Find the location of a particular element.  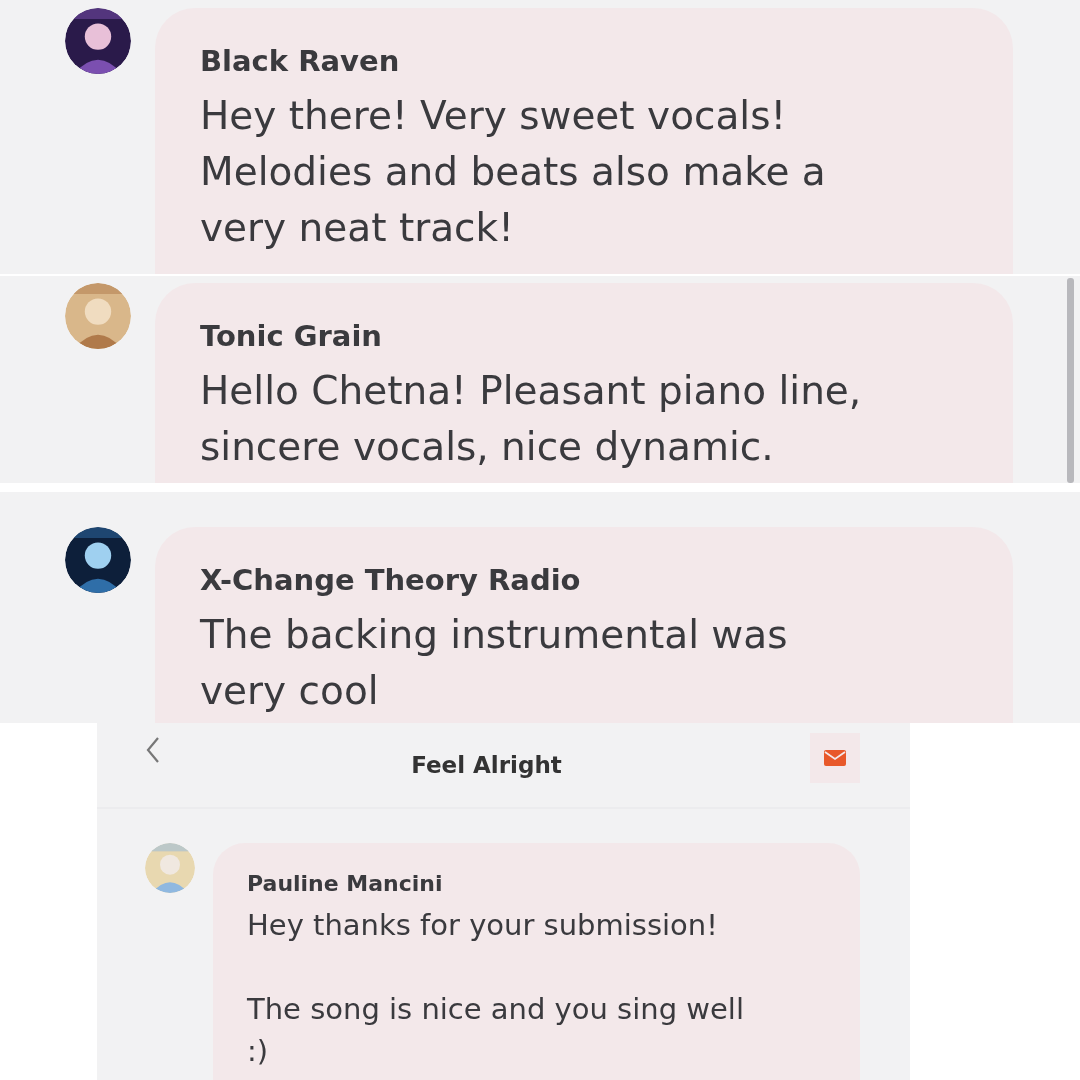

author-name: Black Raven is located at coordinates (300, 61).